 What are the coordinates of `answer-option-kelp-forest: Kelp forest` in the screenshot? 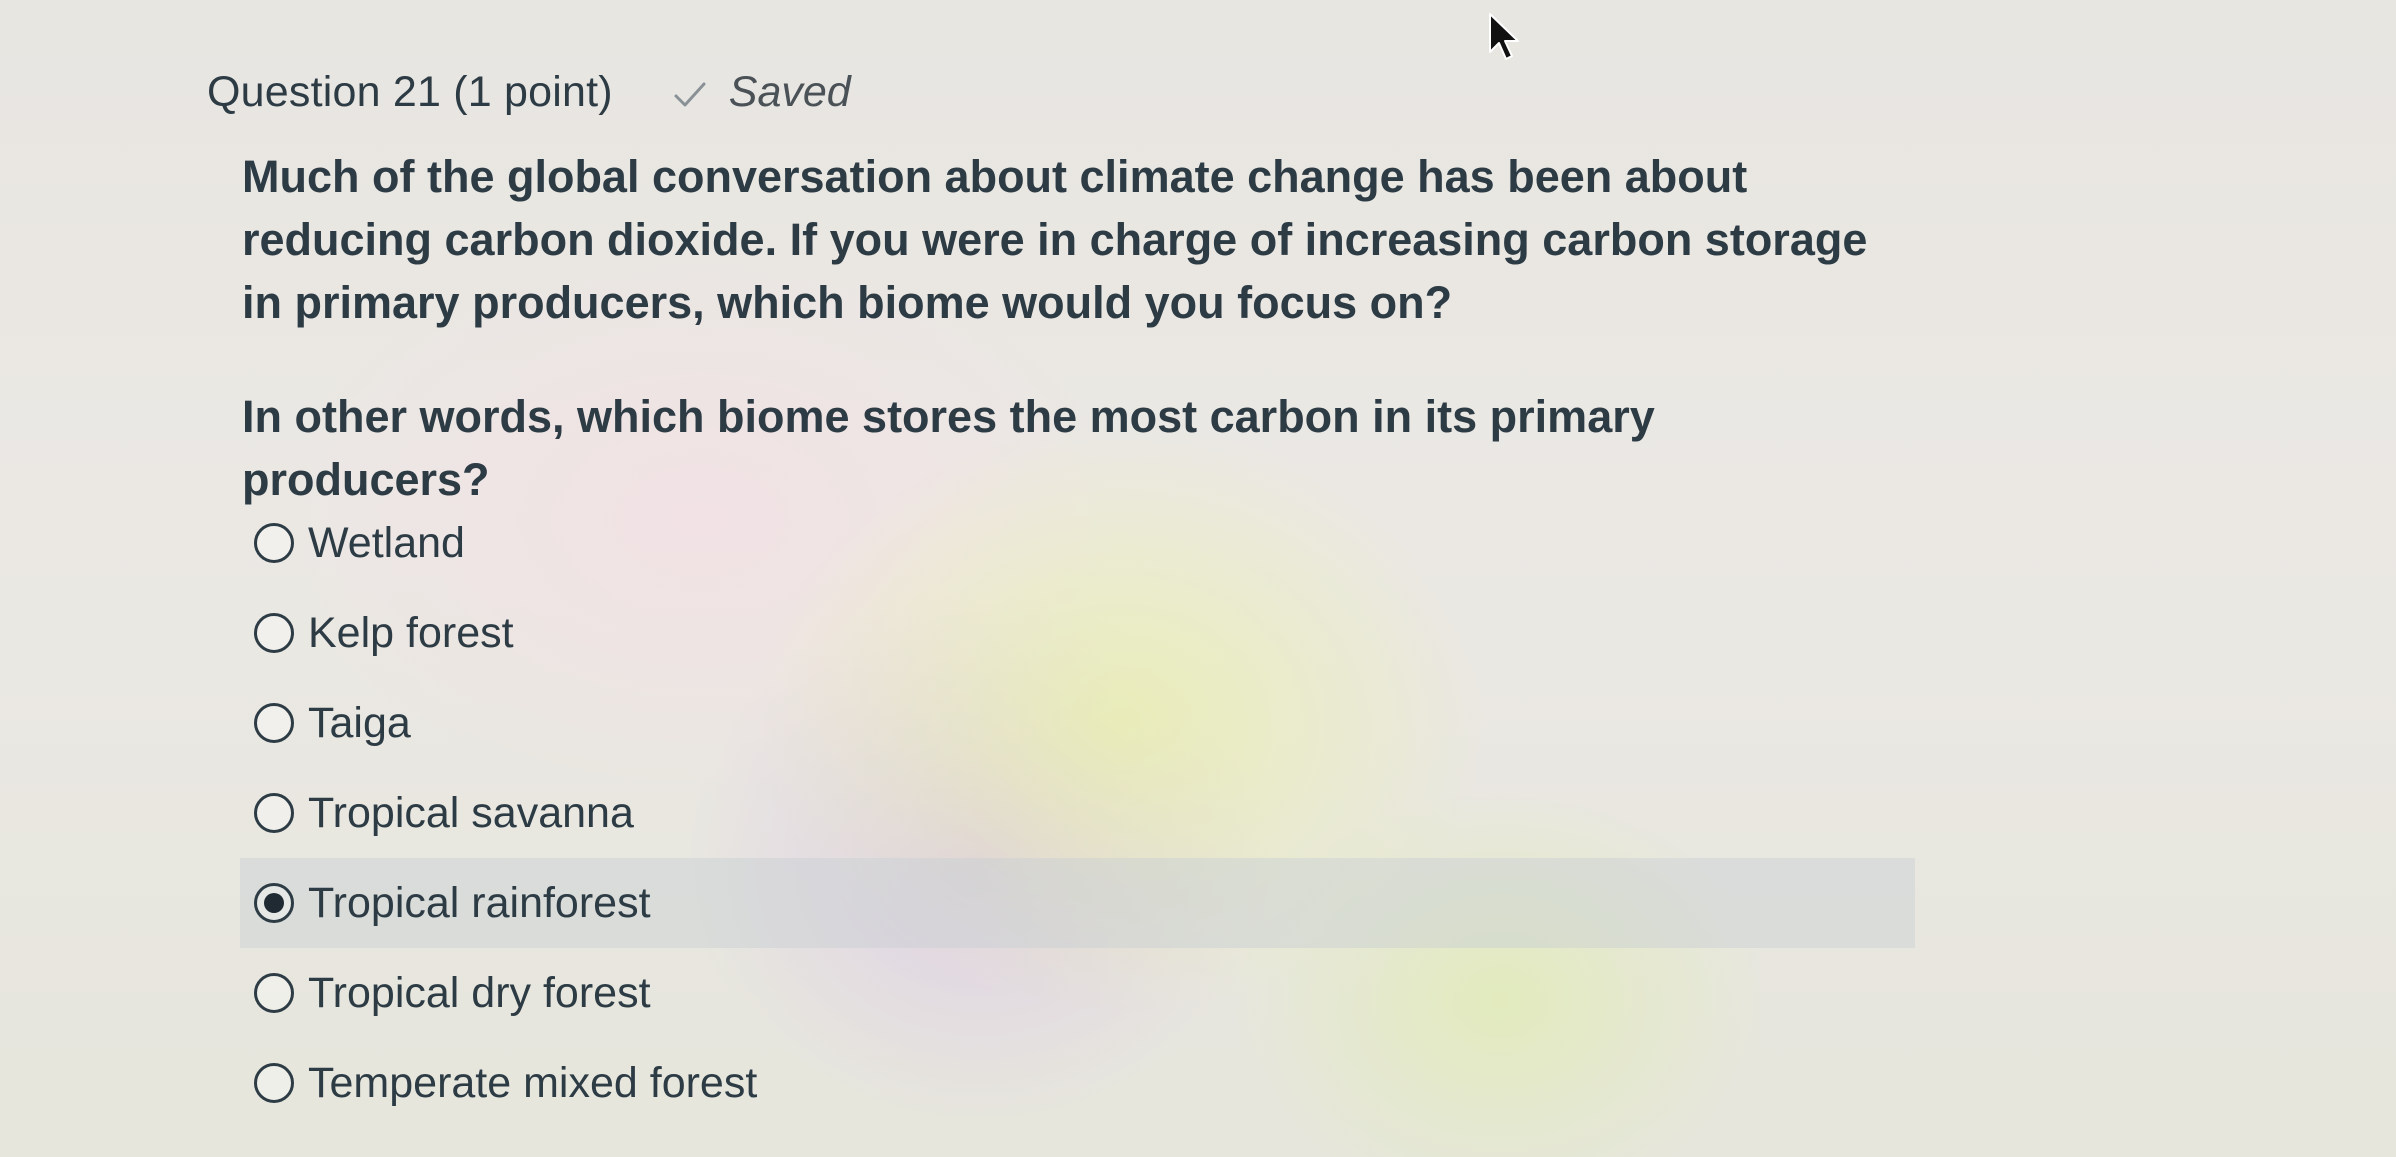 It's located at (1077, 633).